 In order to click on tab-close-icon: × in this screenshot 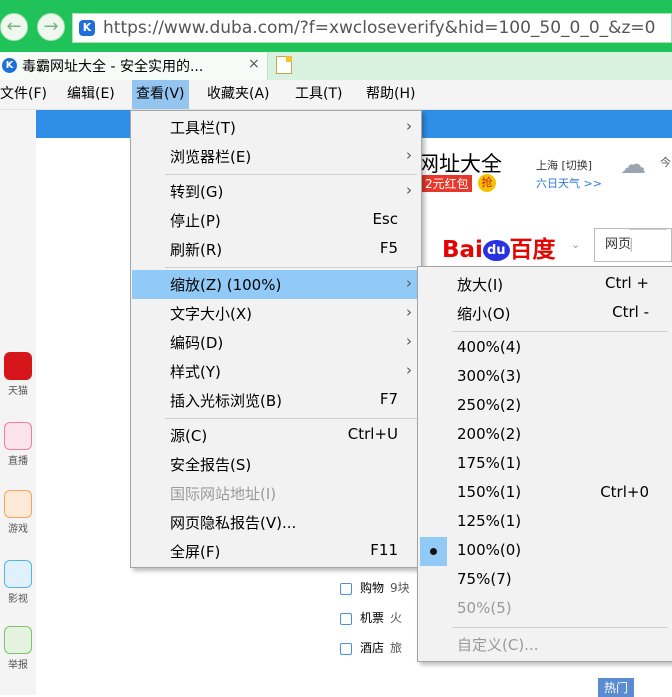, I will do `click(254, 64)`.